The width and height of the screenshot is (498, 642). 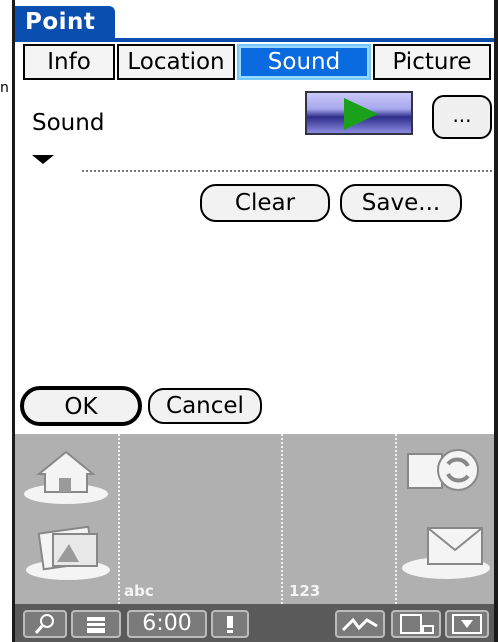 I want to click on window-frame-right, so click(x=496, y=321).